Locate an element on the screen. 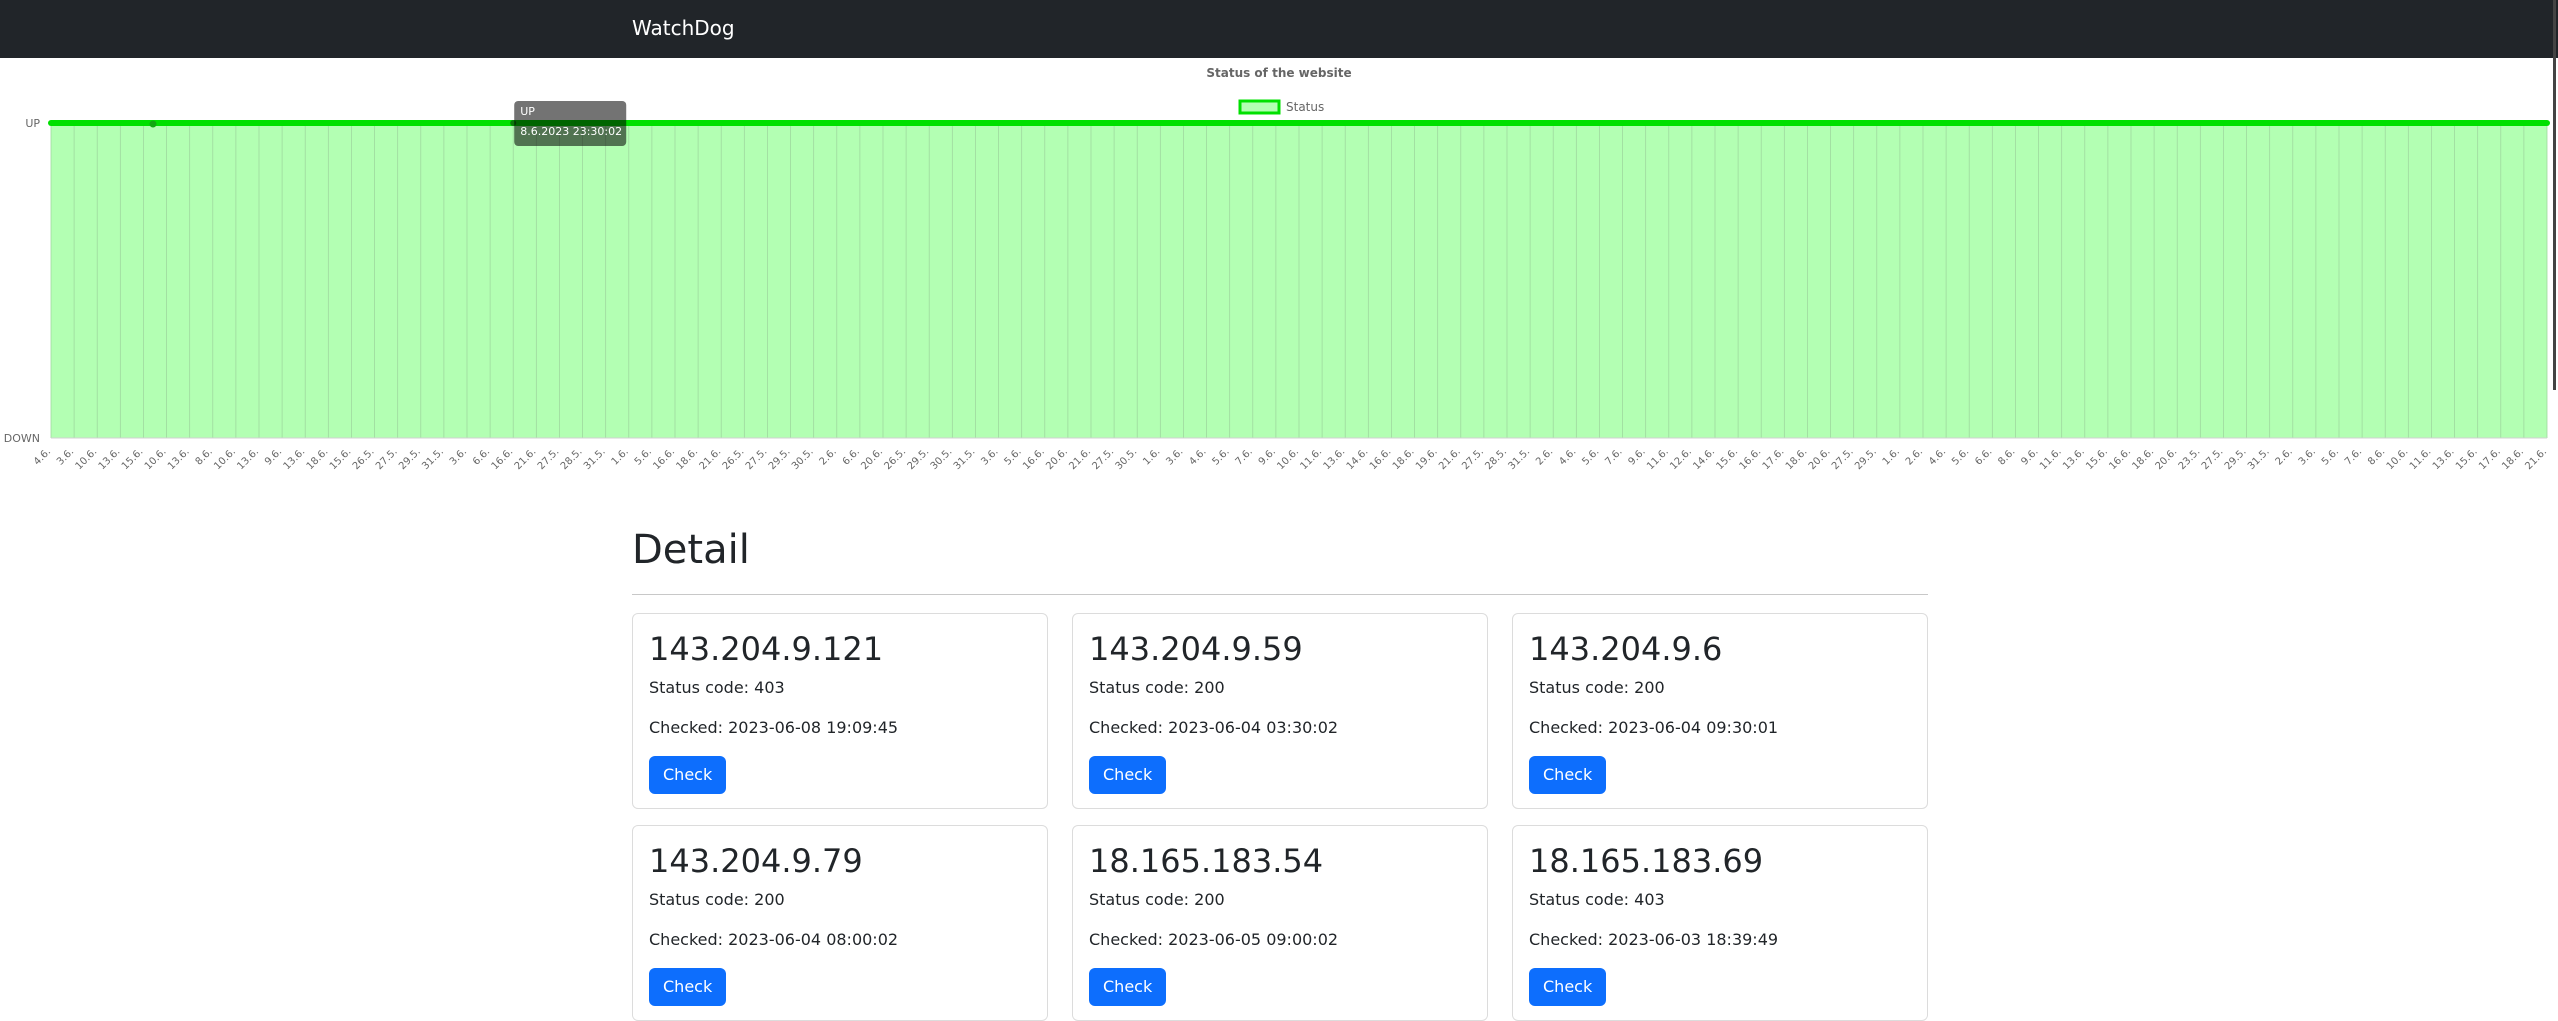 This screenshot has height=1021, width=2558. checked-time-text: Checked: 2023-06-08 19:09:45 is located at coordinates (774, 727).